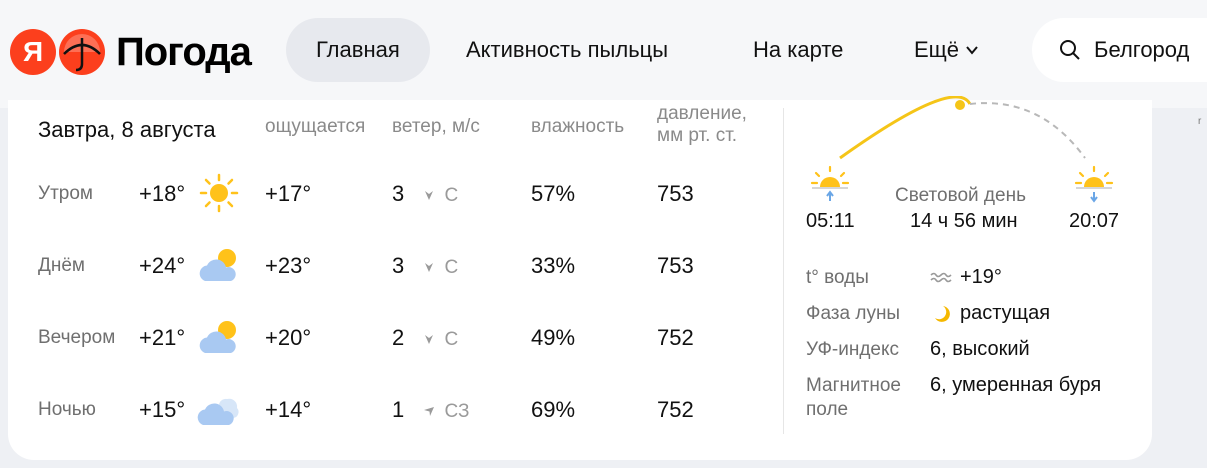  I want to click on daylight-duration: 14 ч 56 мин, so click(964, 221).